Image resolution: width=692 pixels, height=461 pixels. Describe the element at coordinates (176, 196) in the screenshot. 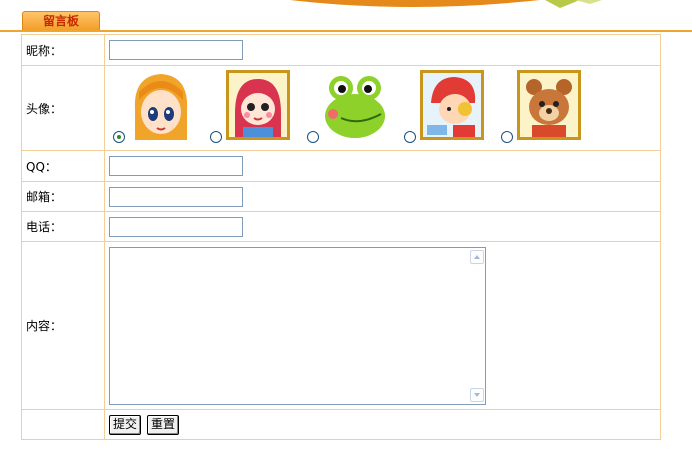

I see `email-input` at that location.